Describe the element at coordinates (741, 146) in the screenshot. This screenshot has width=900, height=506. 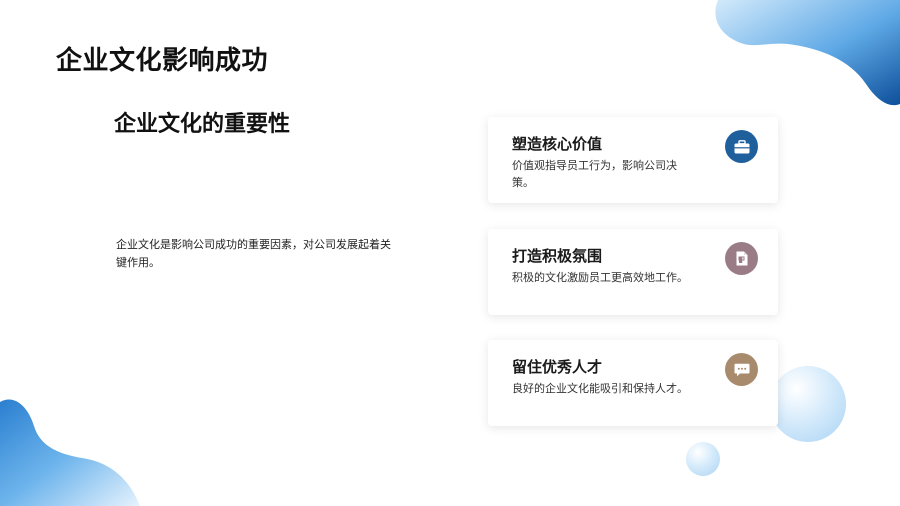
I see `briefcase-icon` at that location.